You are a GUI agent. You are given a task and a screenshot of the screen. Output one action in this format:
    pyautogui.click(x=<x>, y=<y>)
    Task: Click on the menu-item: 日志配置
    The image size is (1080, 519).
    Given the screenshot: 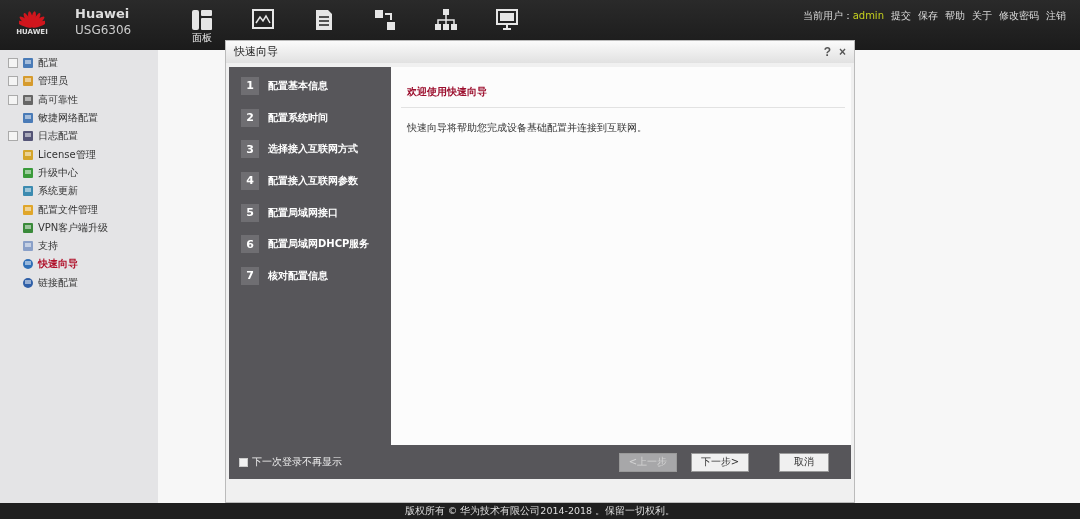 What is the action you would take?
    pyautogui.click(x=58, y=136)
    